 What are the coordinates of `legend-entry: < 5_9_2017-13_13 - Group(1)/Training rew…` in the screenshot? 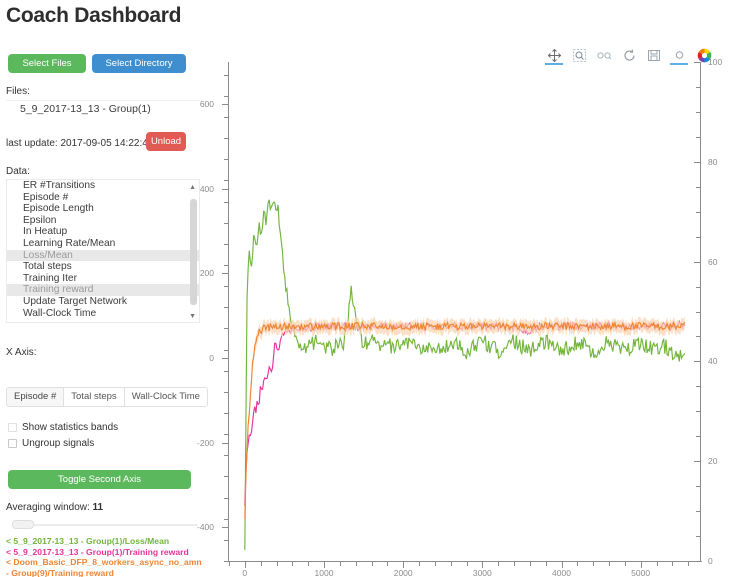 It's located at (106, 552).